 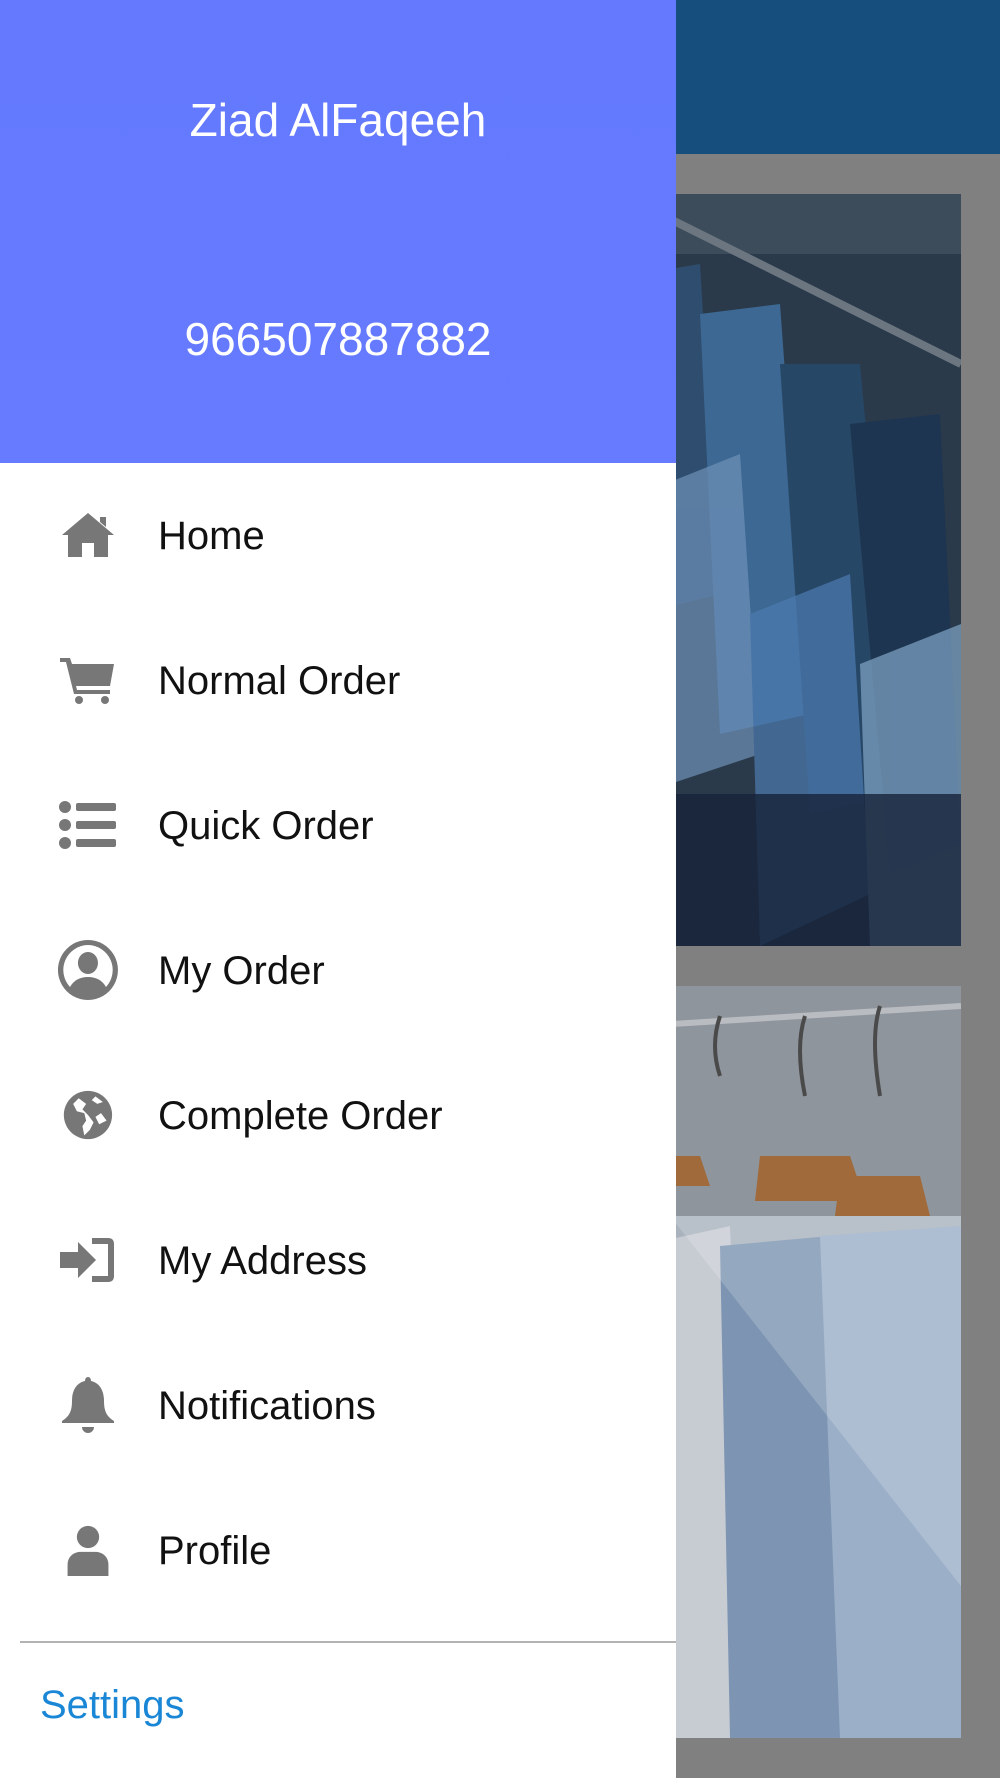 I want to click on menu-item-my-address: My Address, so click(x=338, y=1260).